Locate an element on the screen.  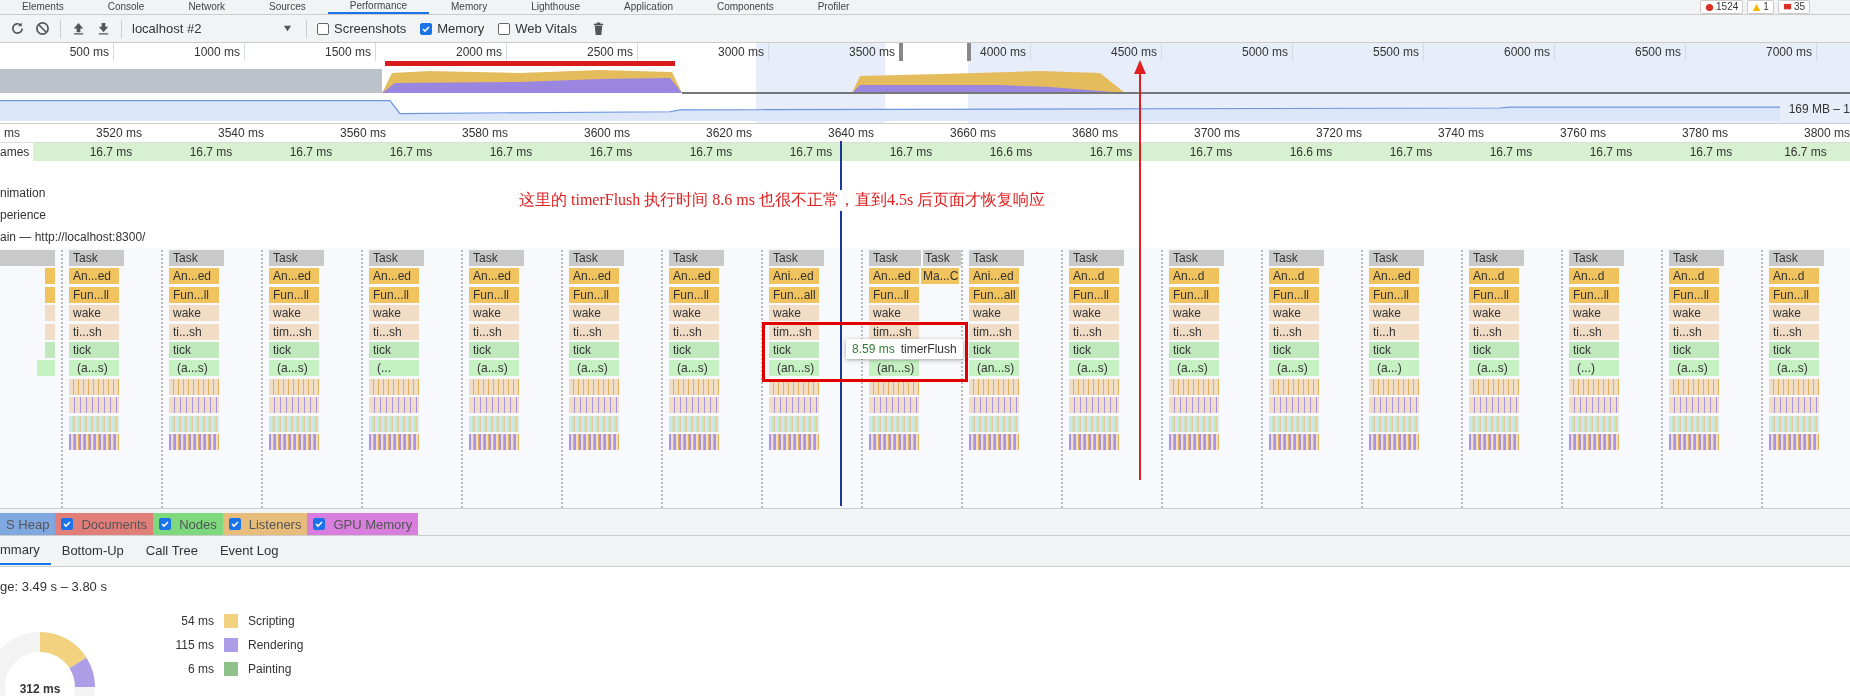
devtools-tab: Network is located at coordinates (207, 7).